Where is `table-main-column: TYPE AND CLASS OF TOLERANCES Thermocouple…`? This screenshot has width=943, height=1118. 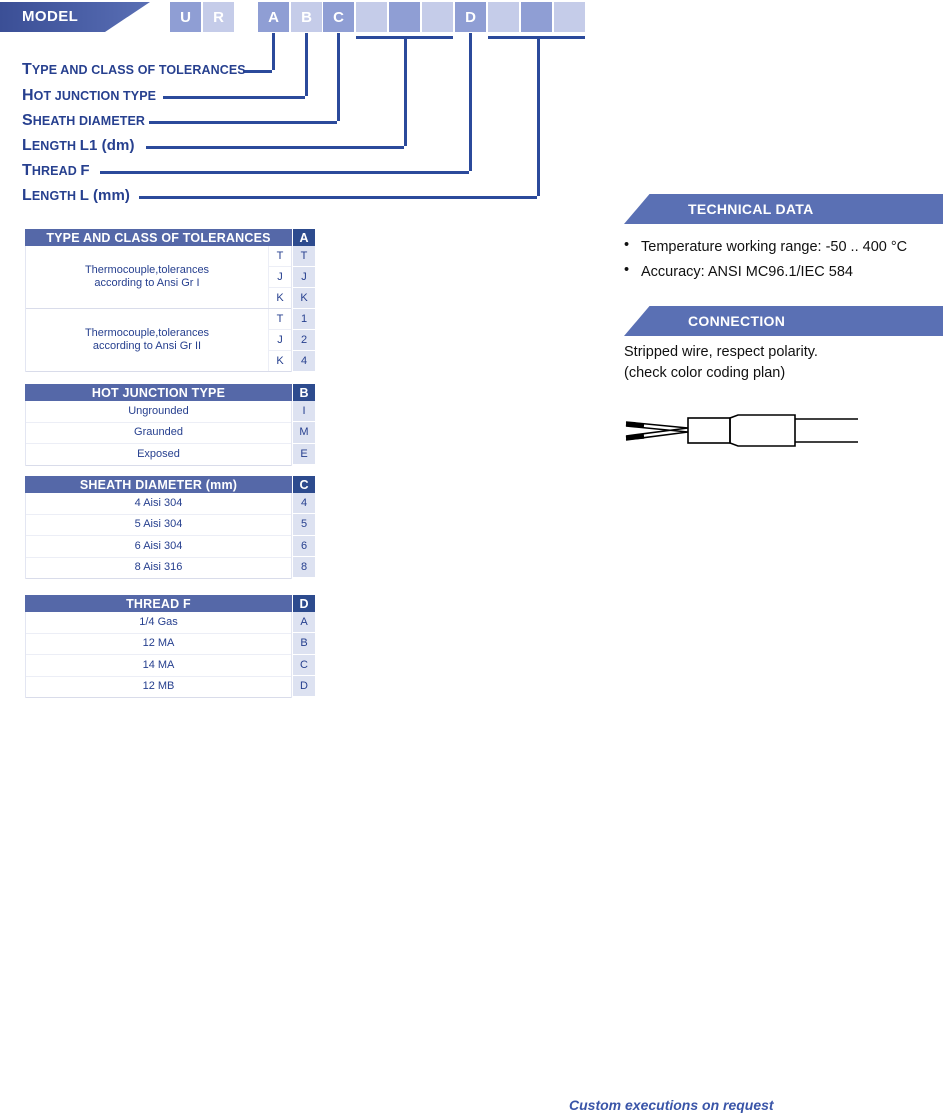 table-main-column: TYPE AND CLASS OF TOLERANCES Thermocouple… is located at coordinates (158, 300).